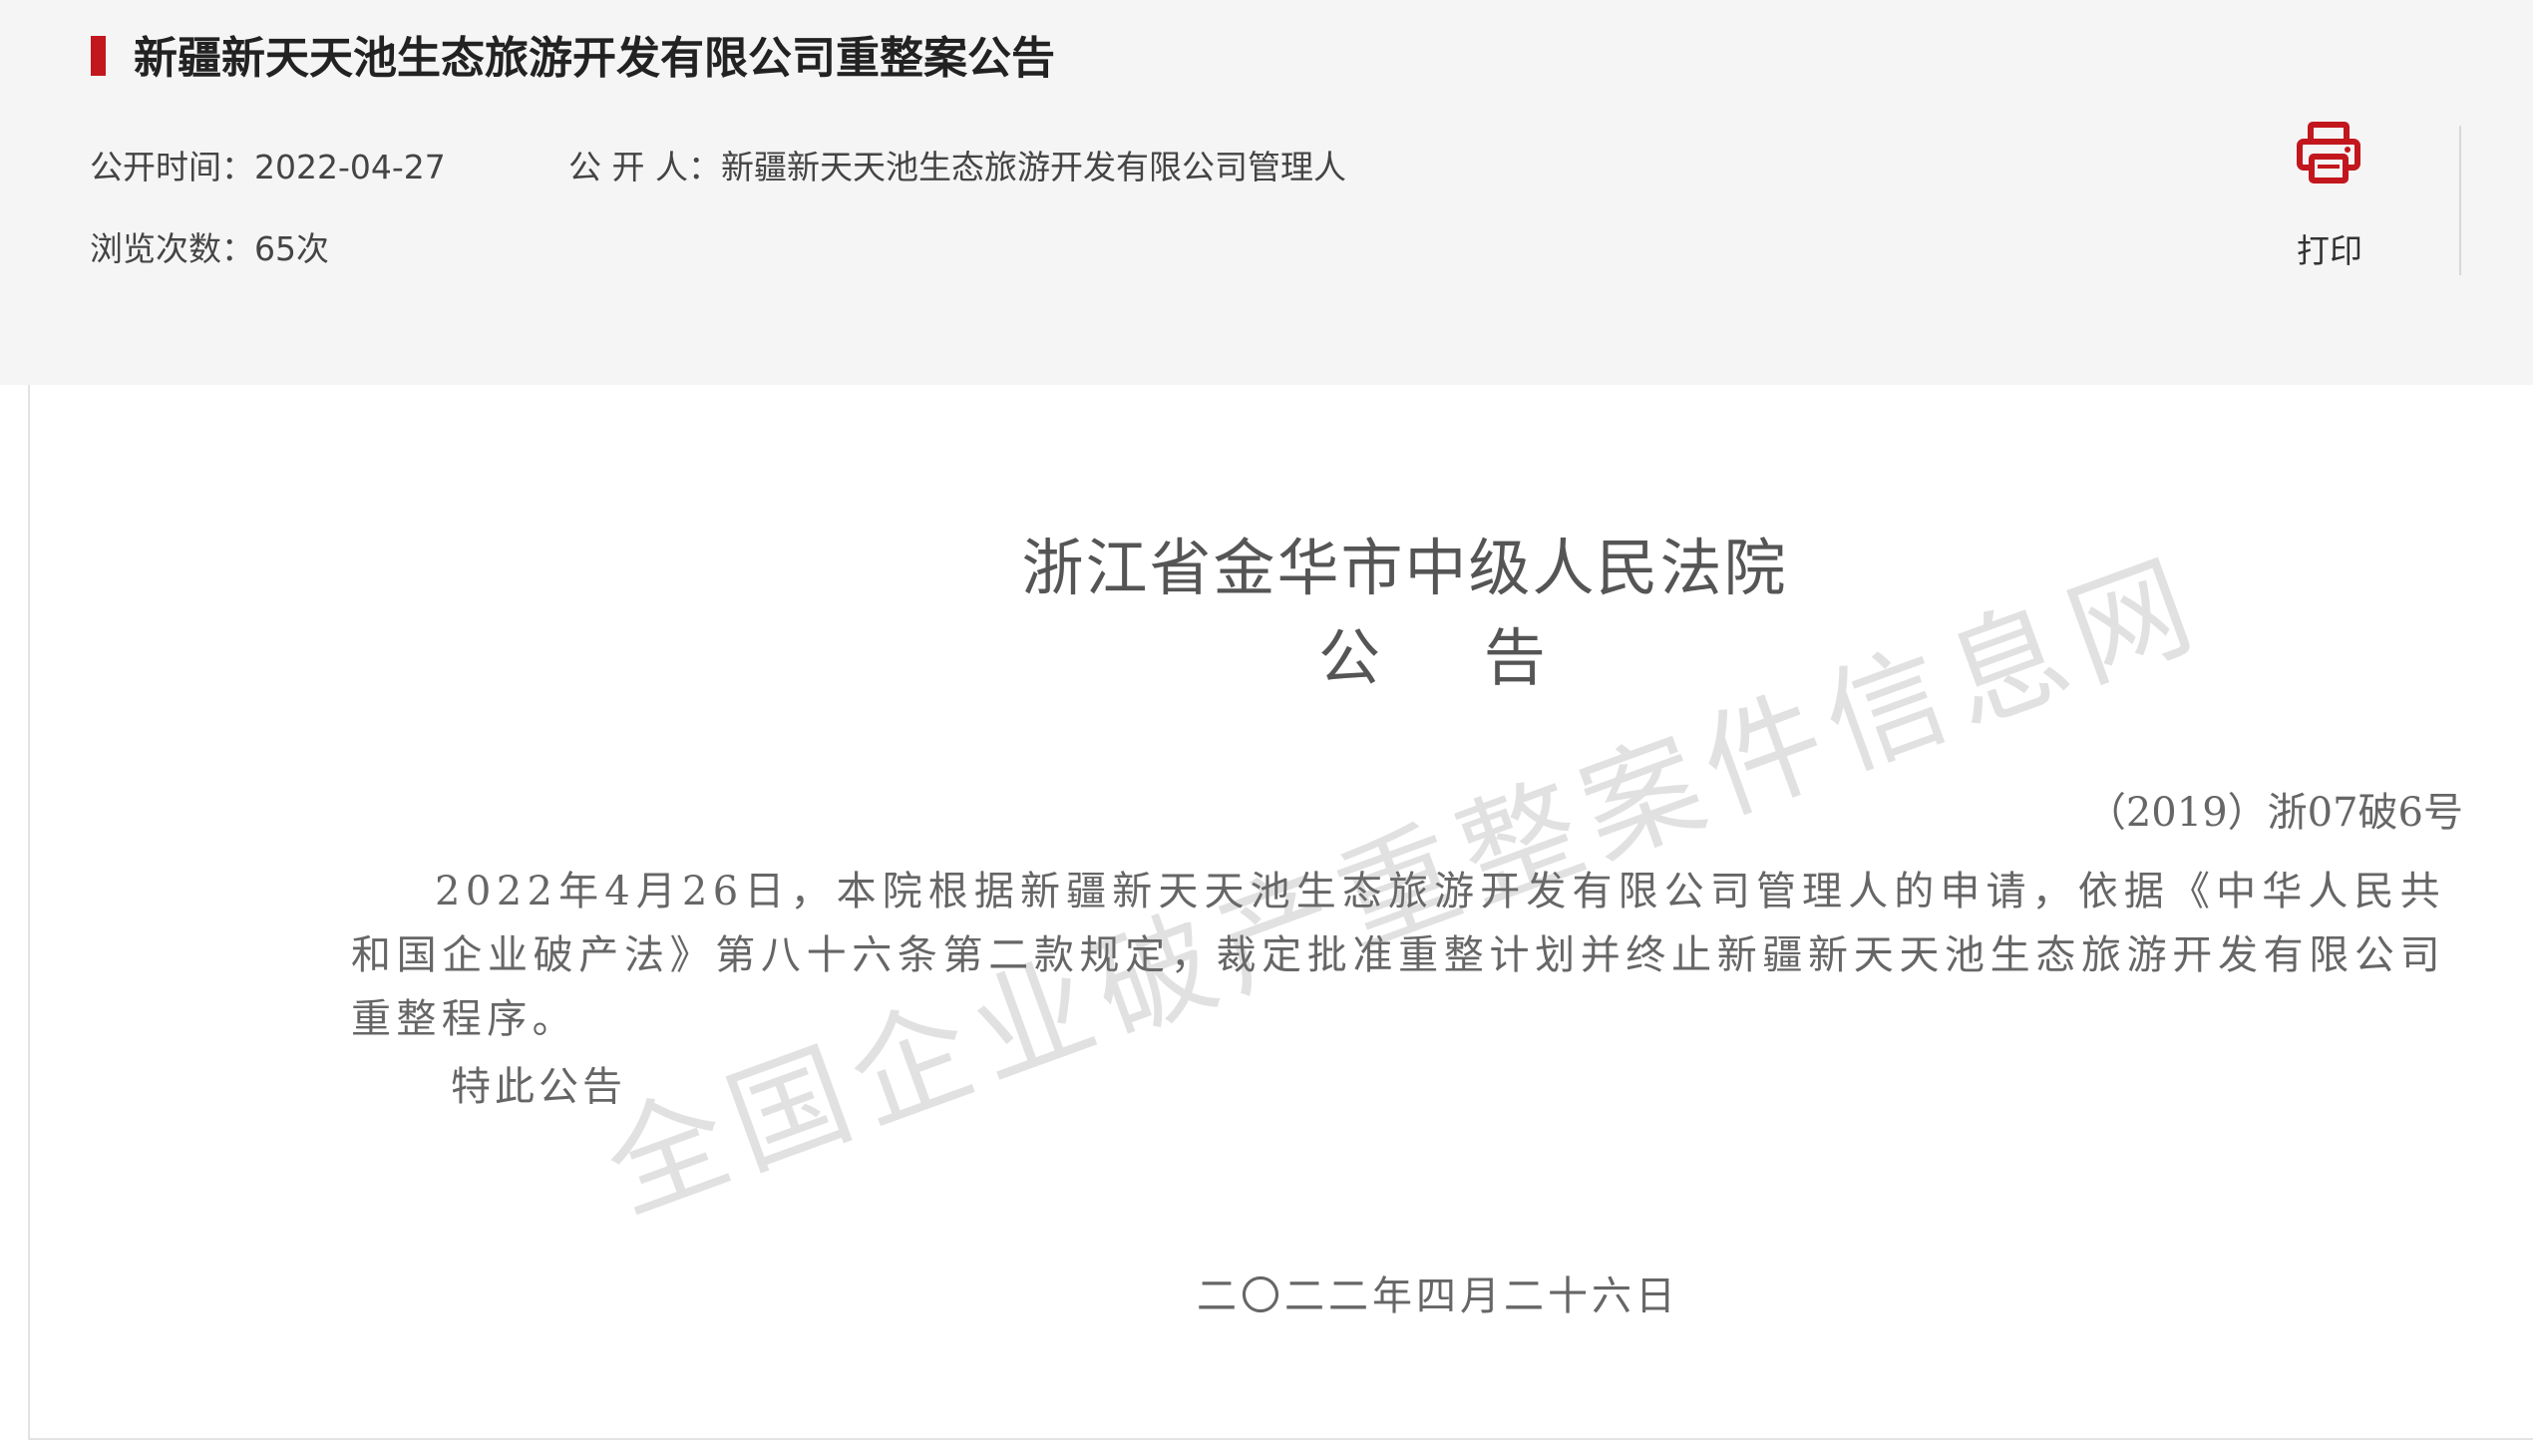  Describe the element at coordinates (594, 58) in the screenshot. I see `page-title: 新疆新天天池生态旅游开发有限公司重整案公告` at that location.